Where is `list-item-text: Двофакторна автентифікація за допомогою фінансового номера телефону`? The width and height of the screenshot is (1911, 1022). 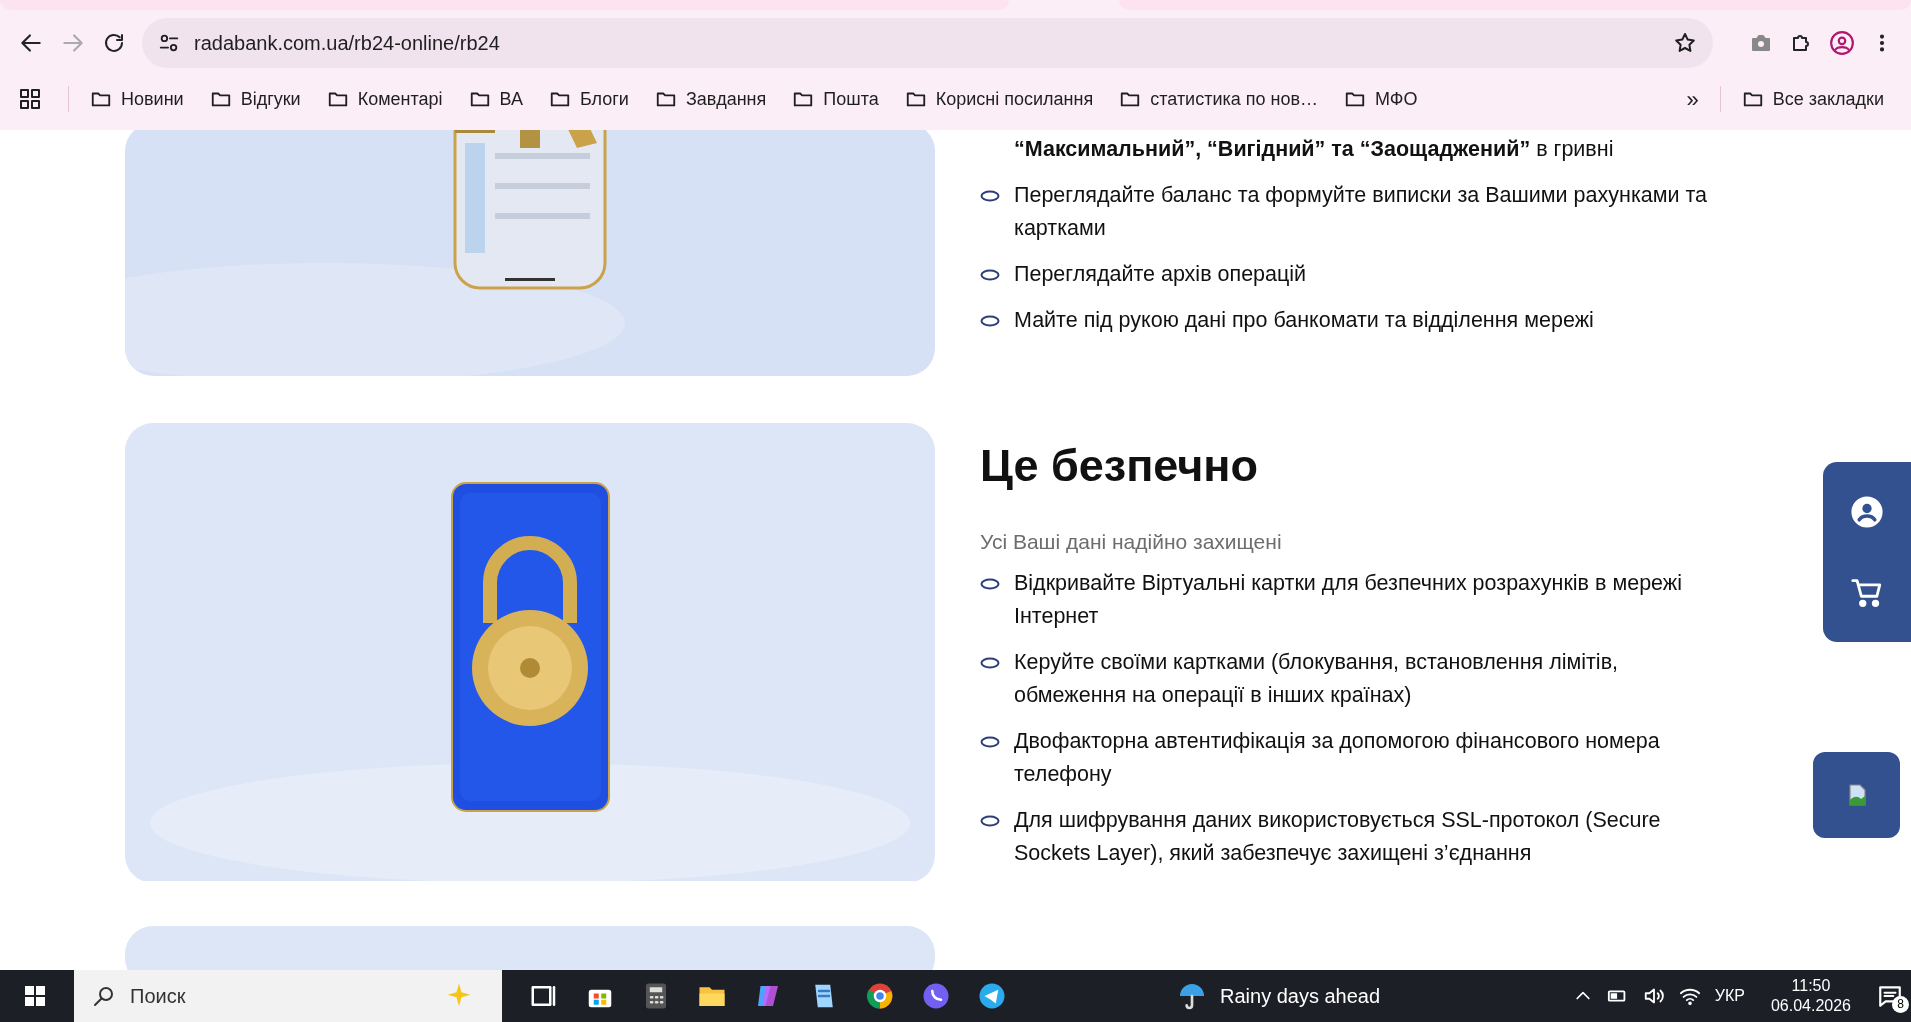 list-item-text: Двофакторна автентифікація за допомогою фінансового номера телефону is located at coordinates (1337, 758).